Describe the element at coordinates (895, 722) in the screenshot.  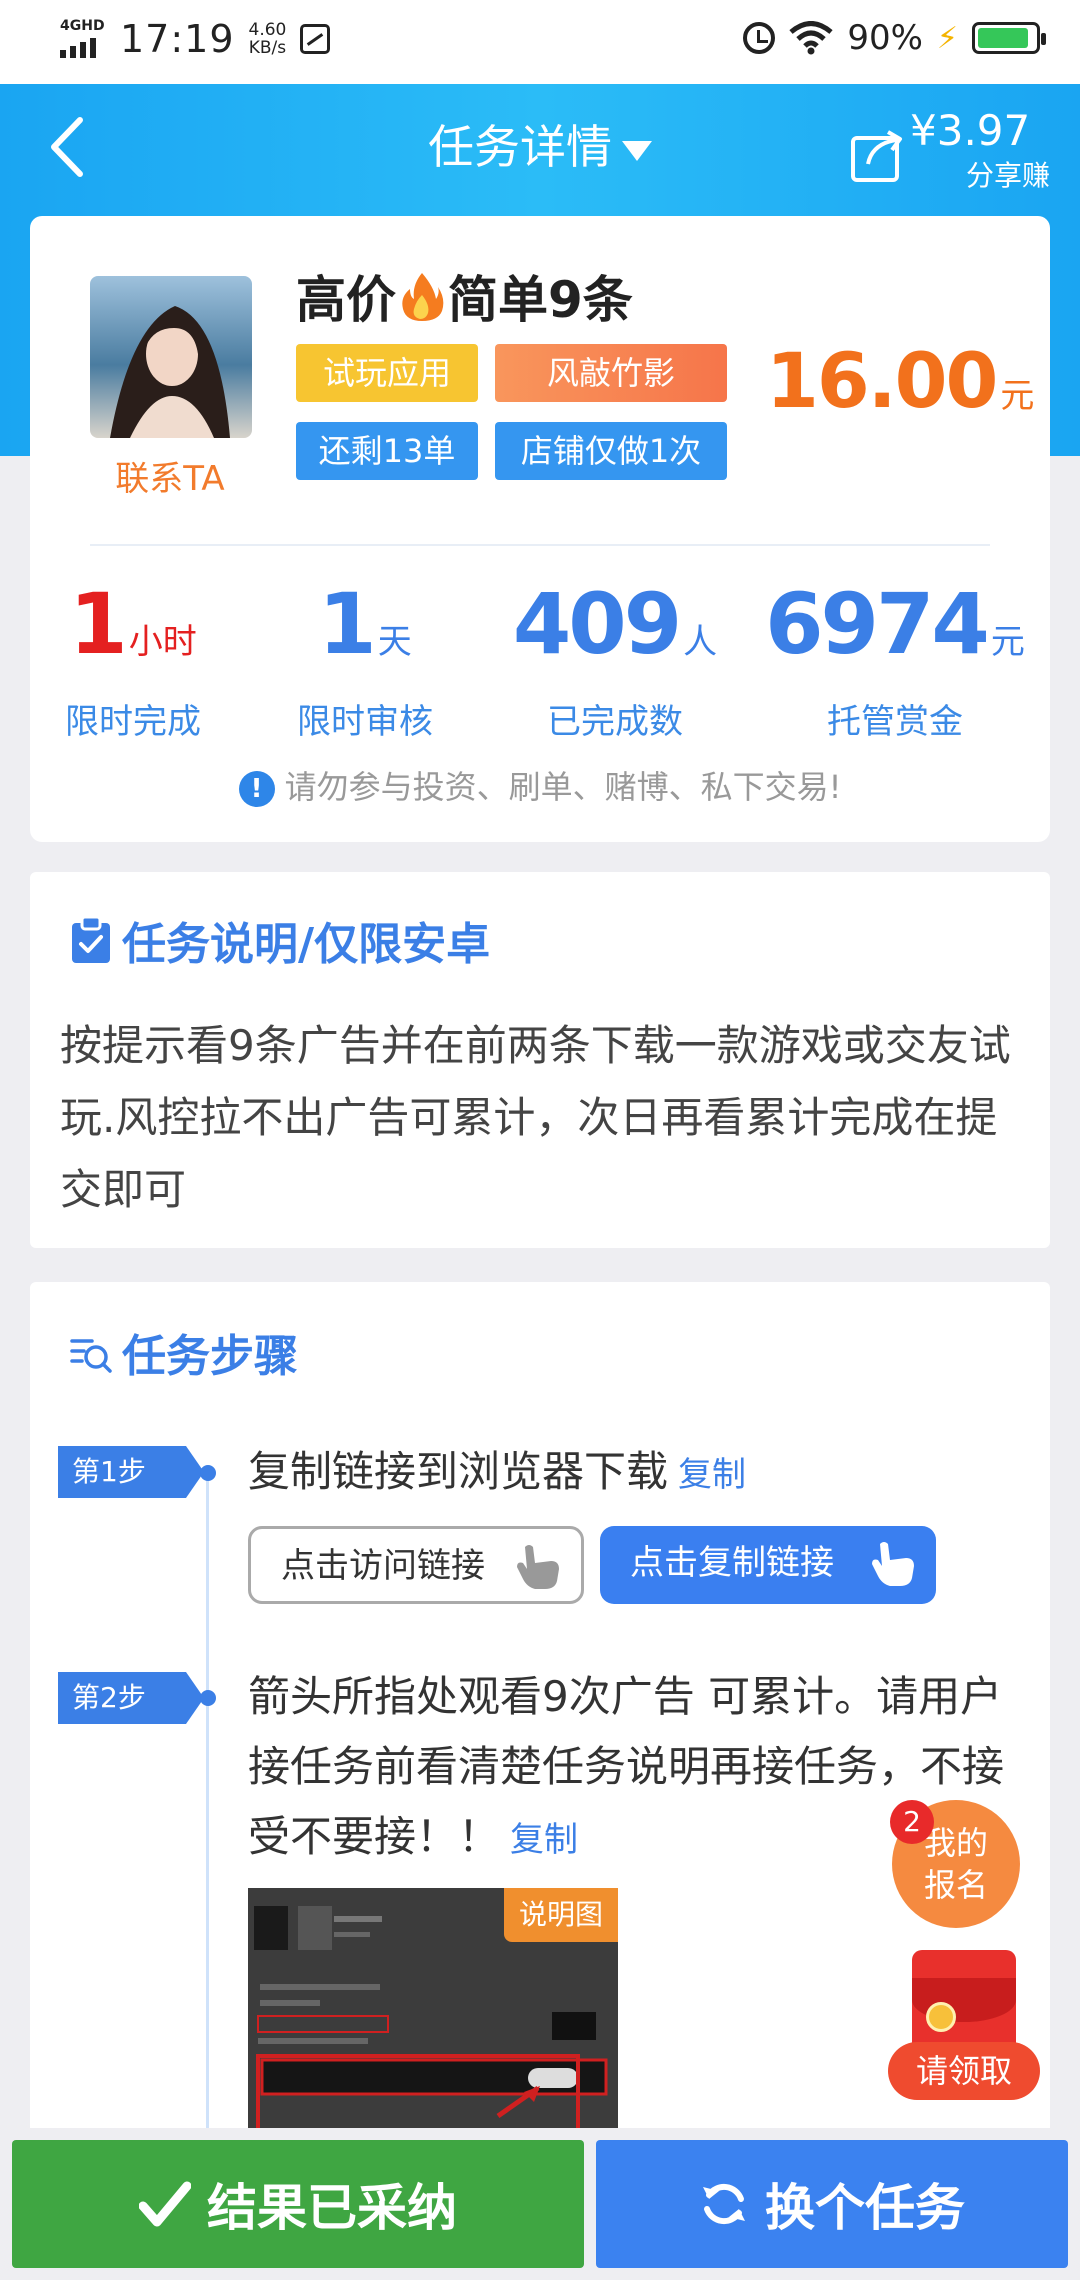
I see `stat-caption: 托管赏金` at that location.